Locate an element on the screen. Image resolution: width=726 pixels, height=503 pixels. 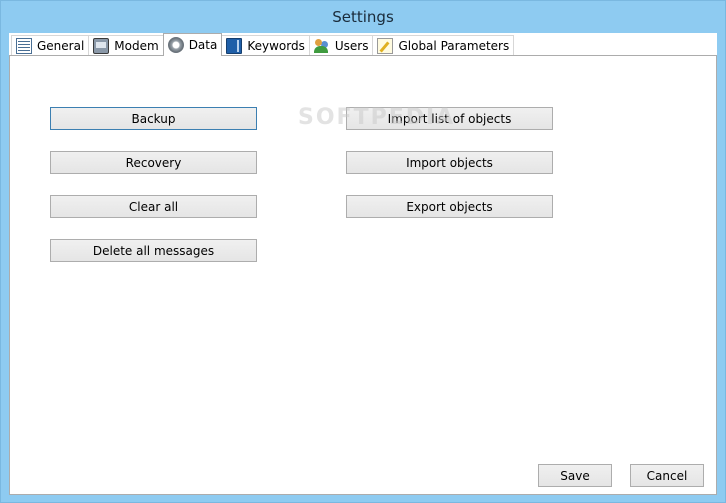
cancel-button: Cancel is located at coordinates (667, 475).